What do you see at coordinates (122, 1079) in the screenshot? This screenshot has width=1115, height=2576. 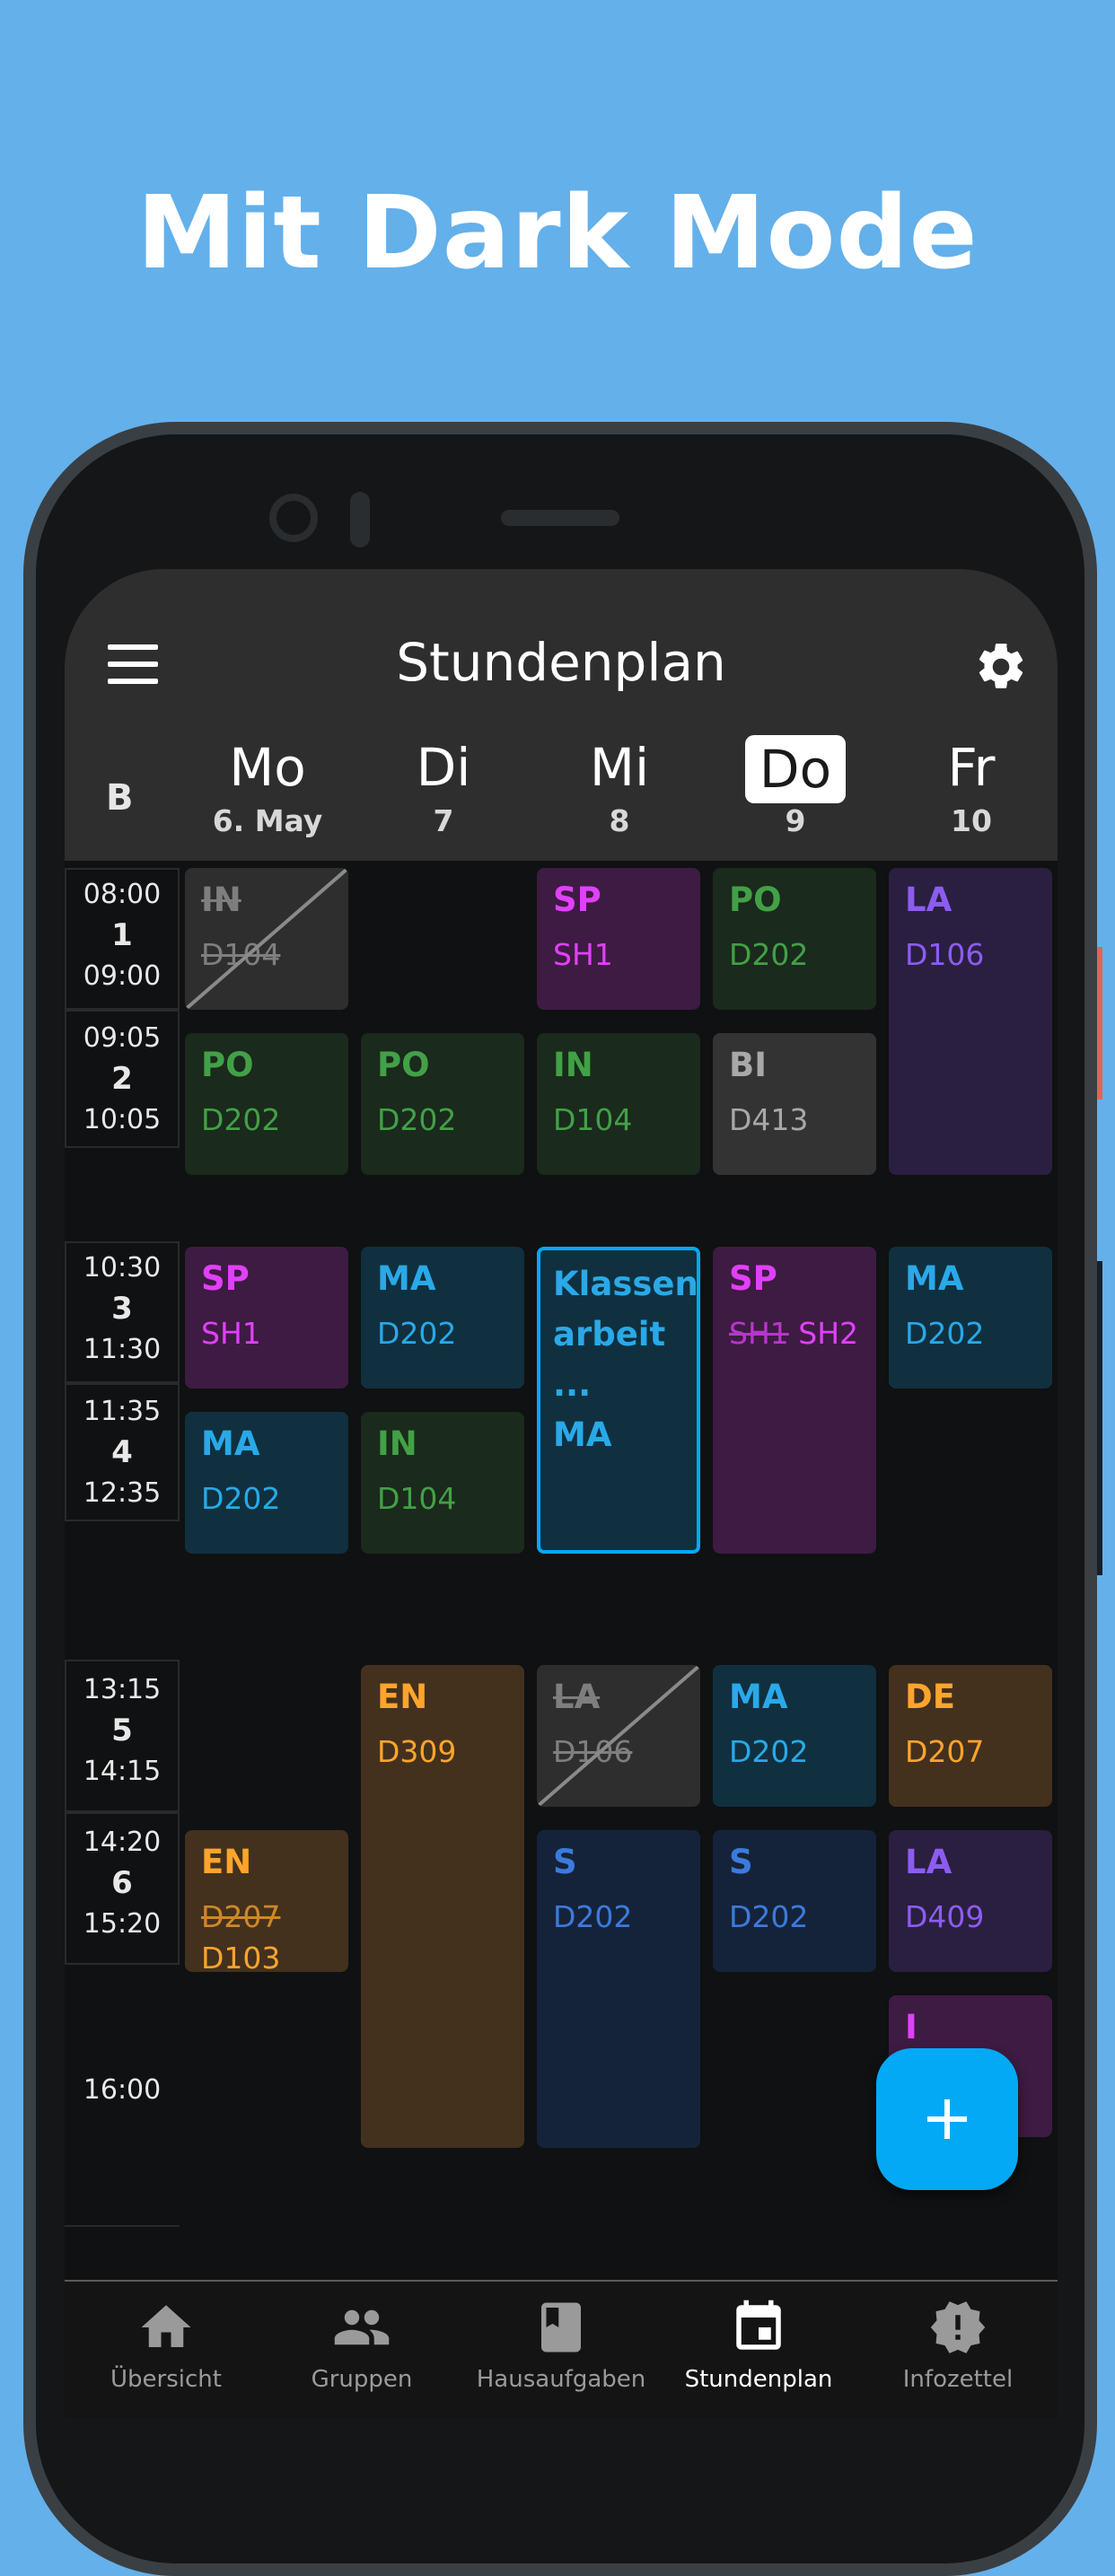 I see `period-2-time: 09:05 2 10:05` at bounding box center [122, 1079].